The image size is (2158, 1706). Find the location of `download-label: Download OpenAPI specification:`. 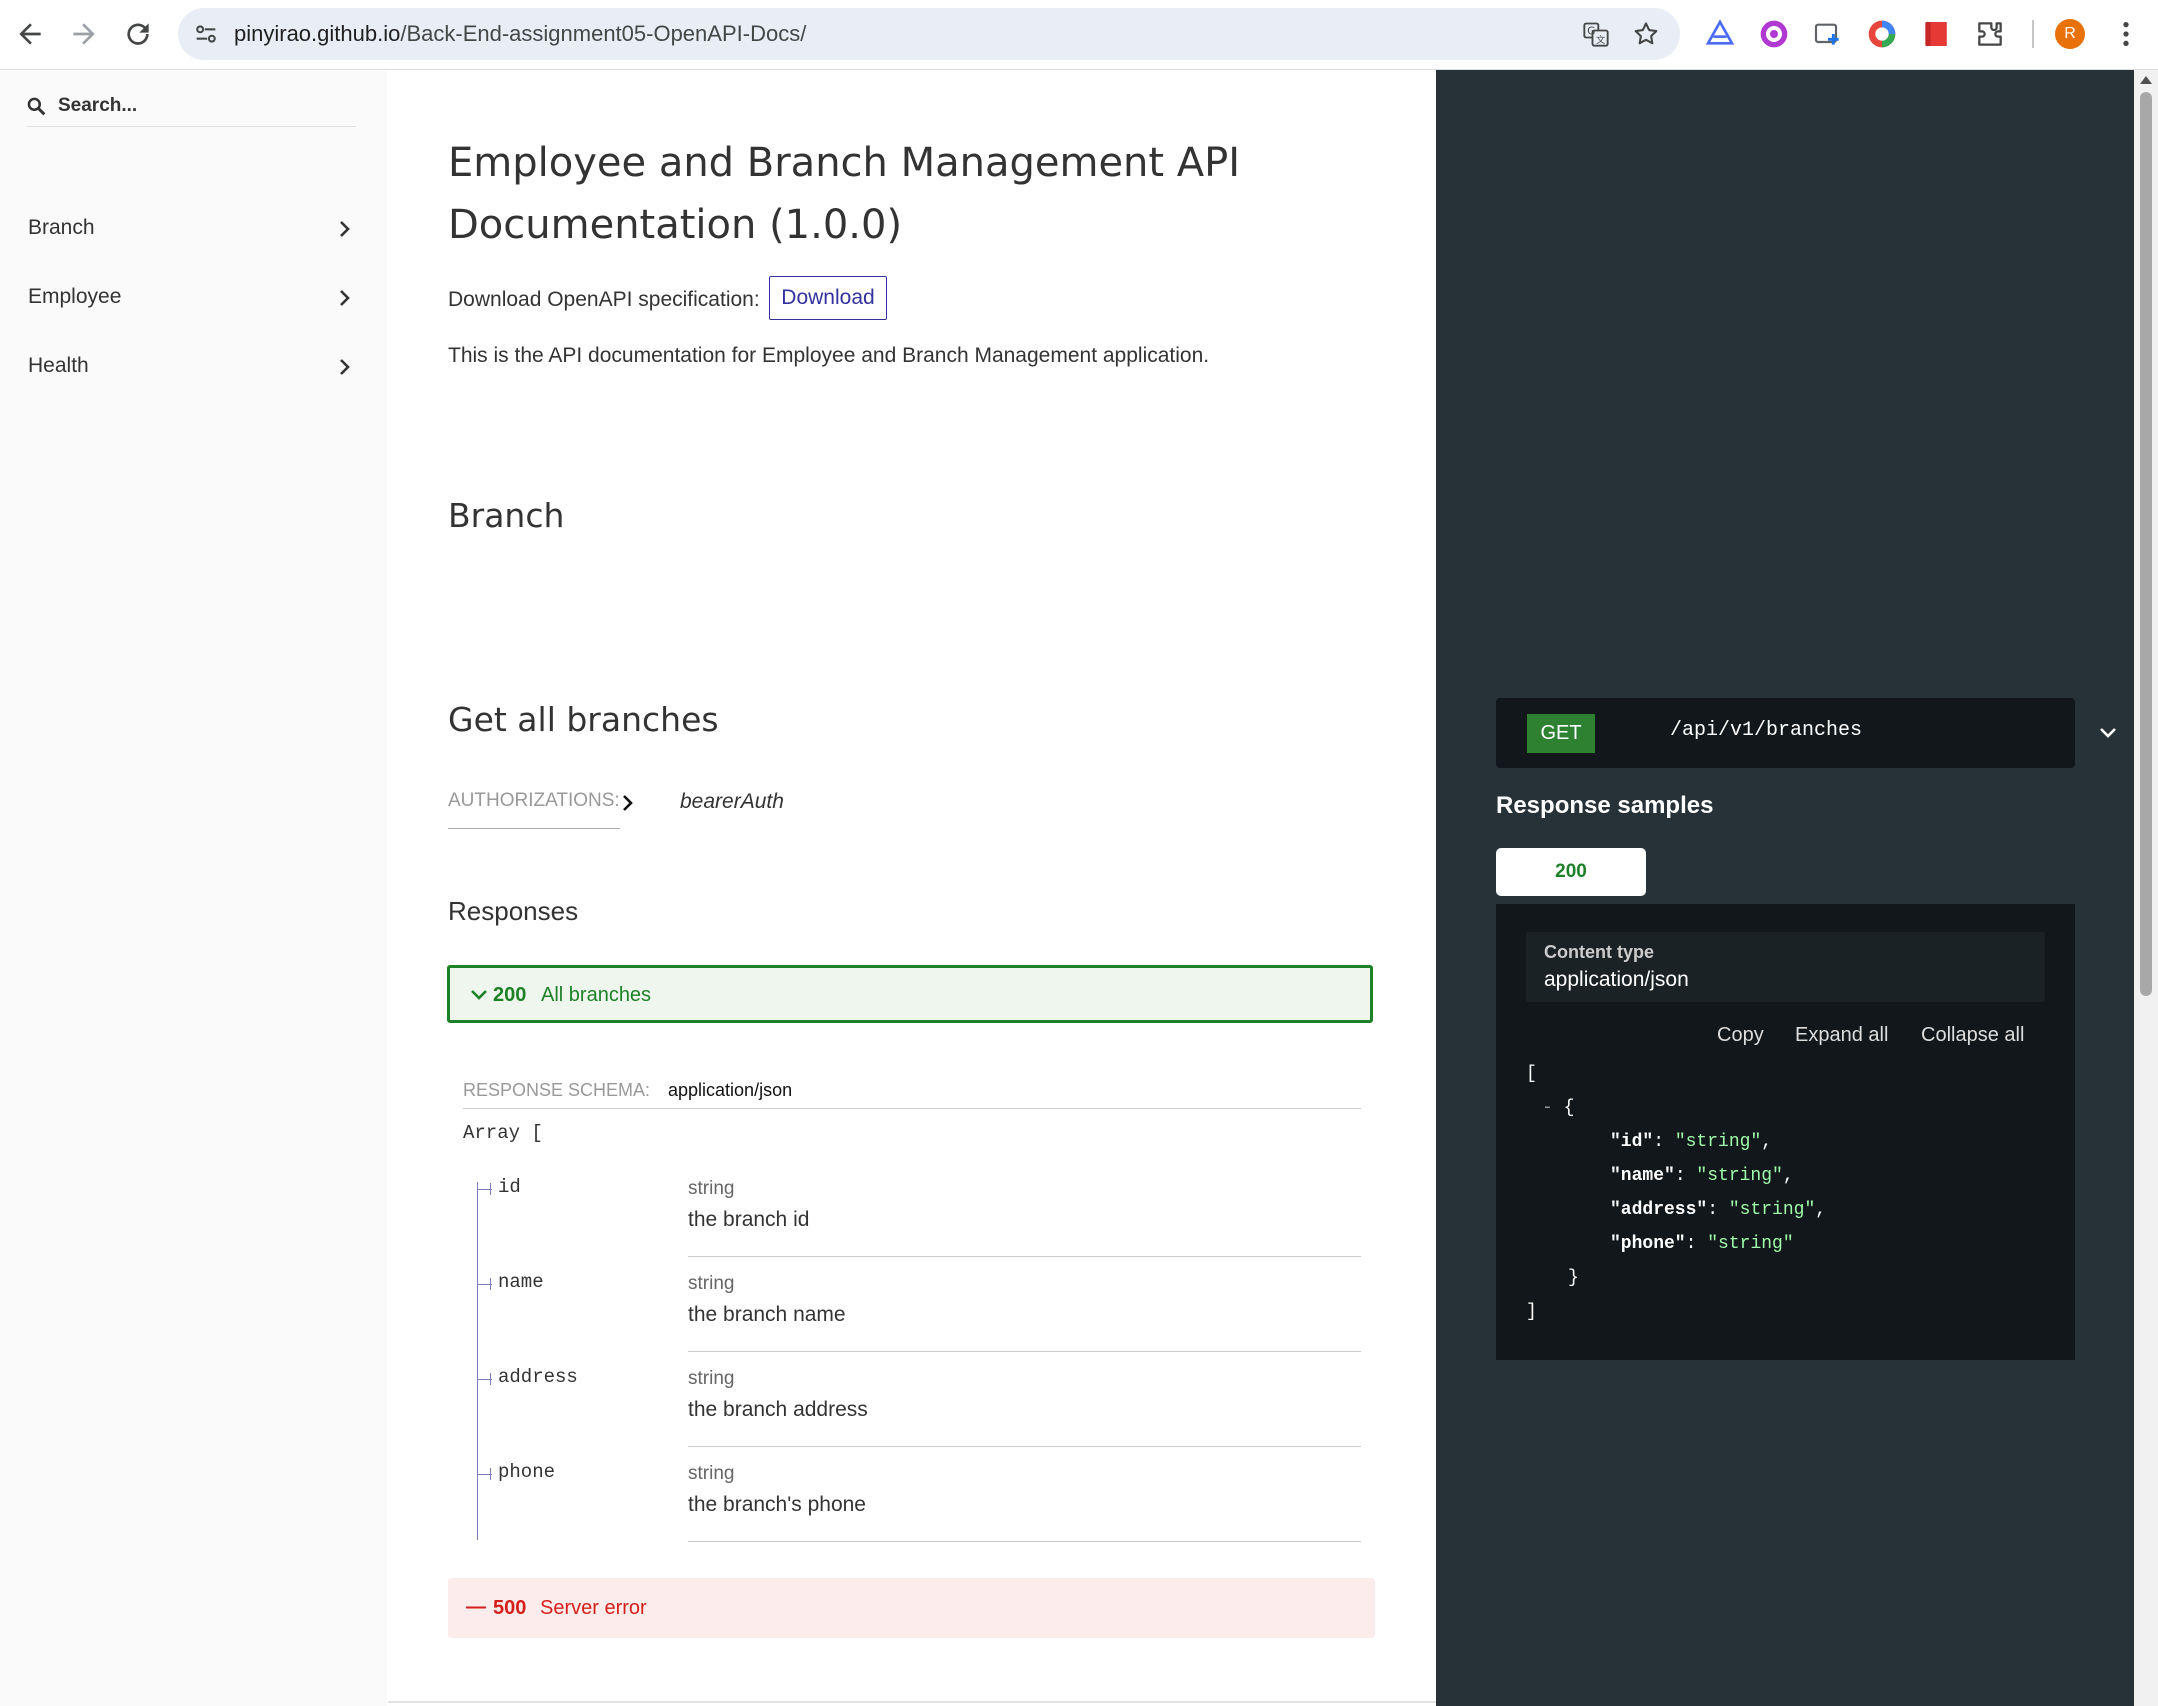

download-label: Download OpenAPI specification: is located at coordinates (604, 299).